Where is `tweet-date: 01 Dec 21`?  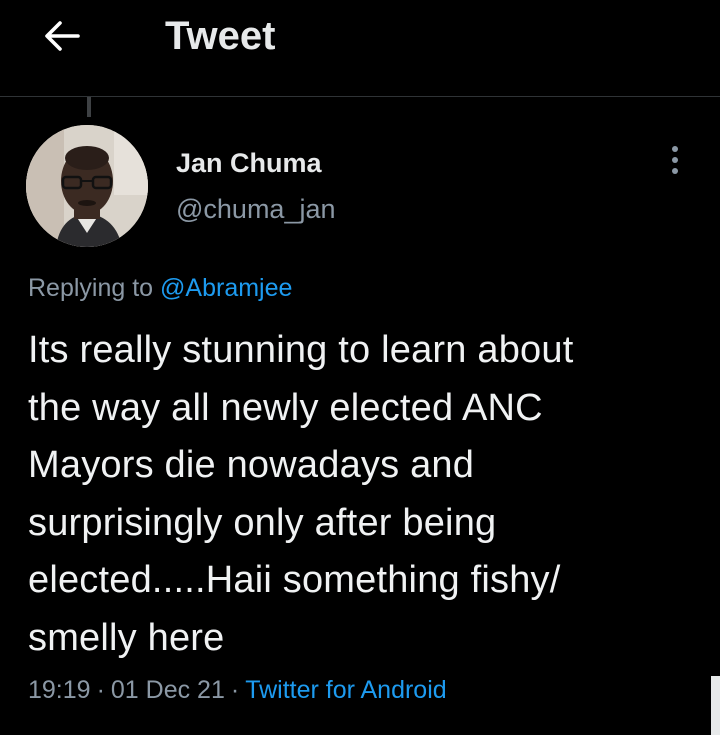
tweet-date: 01 Dec 21 is located at coordinates (168, 690).